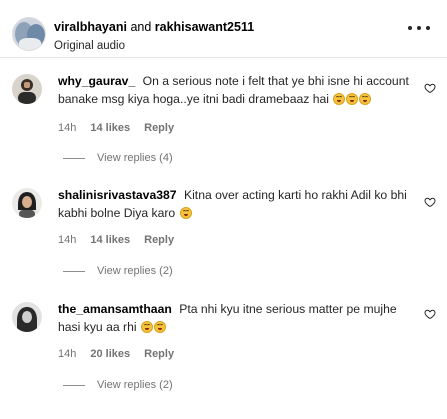 This screenshot has width=447, height=419. I want to click on author-username-1: viralbhayani, so click(90, 27).